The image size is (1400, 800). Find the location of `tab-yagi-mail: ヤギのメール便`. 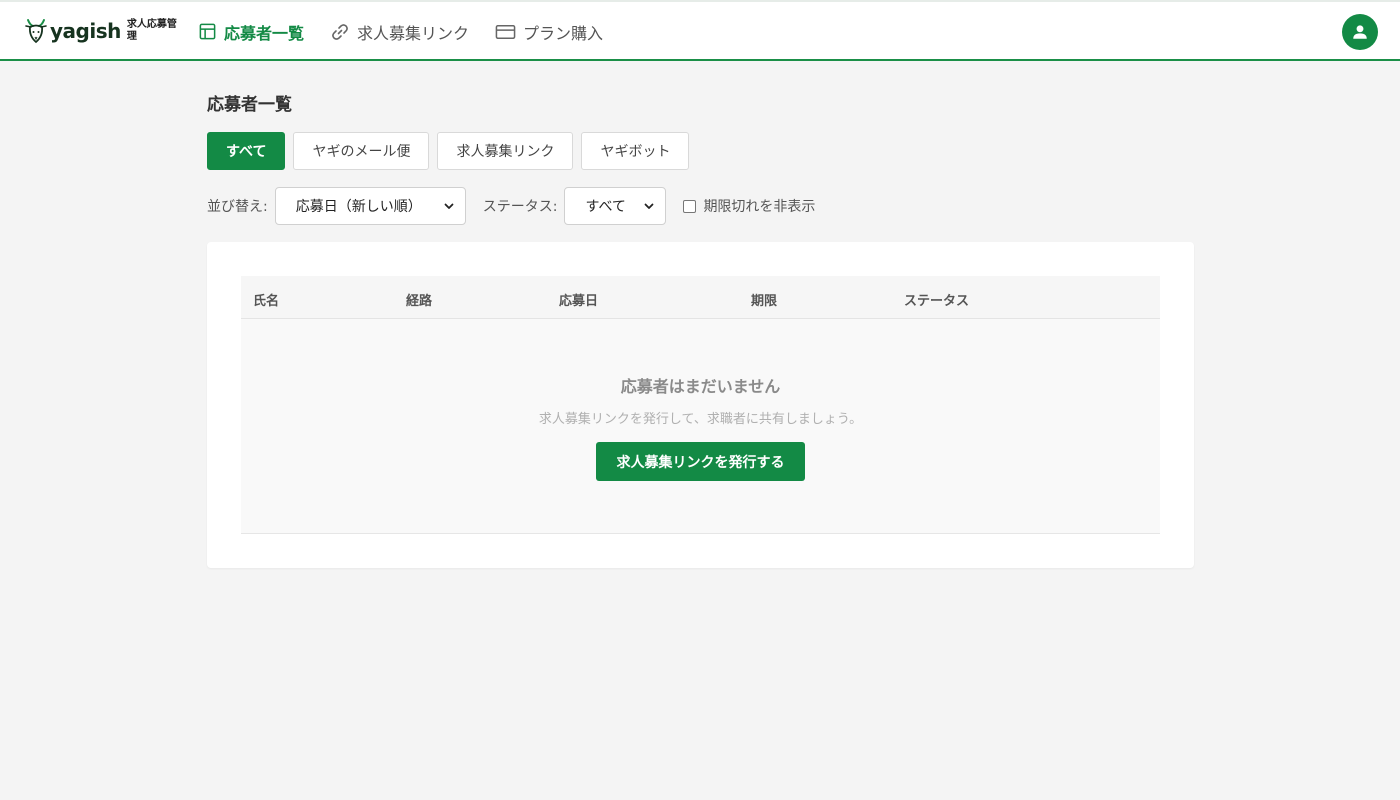

tab-yagi-mail: ヤギのメール便 is located at coordinates (361, 151).